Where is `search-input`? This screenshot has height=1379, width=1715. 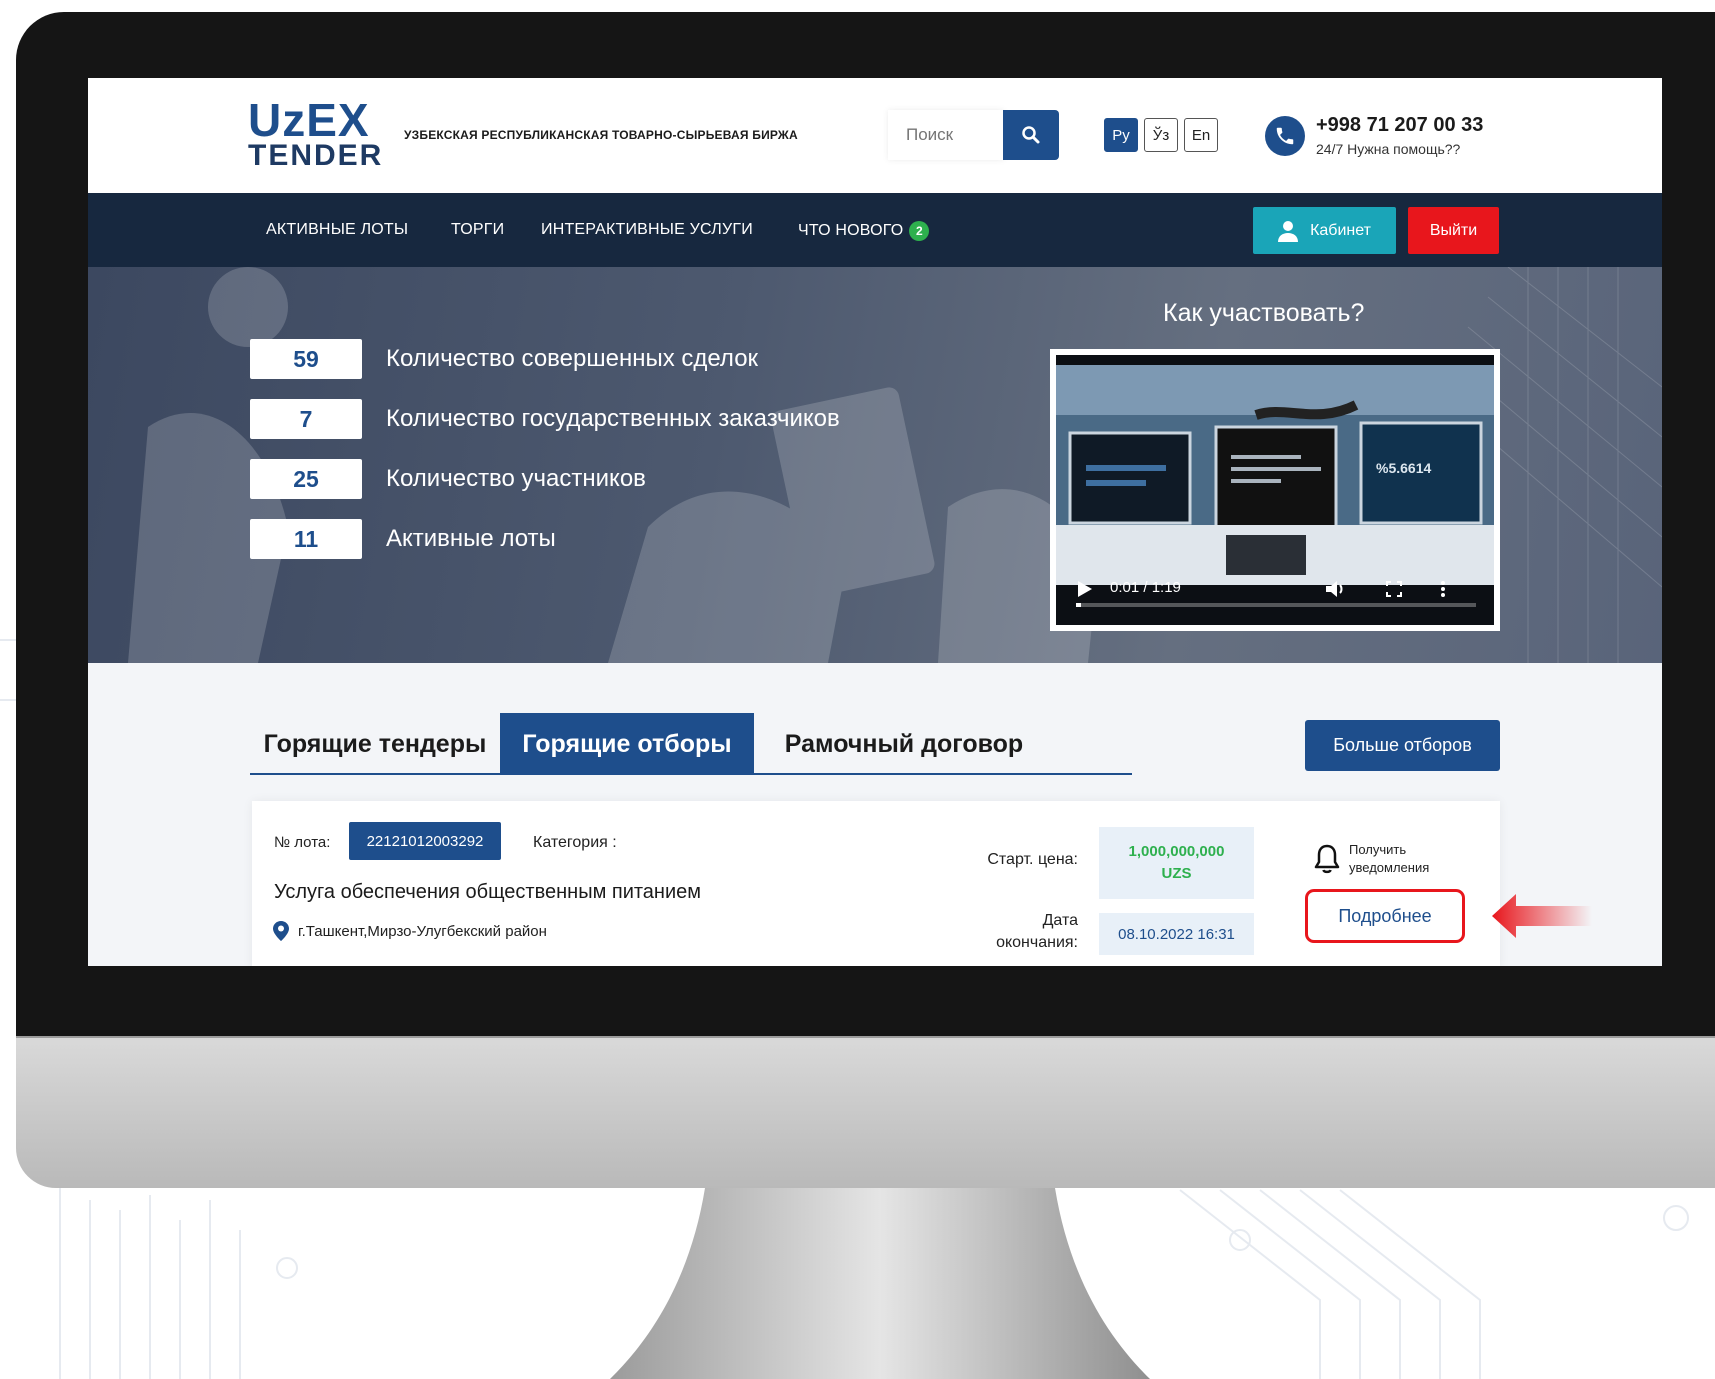 search-input is located at coordinates (946, 135).